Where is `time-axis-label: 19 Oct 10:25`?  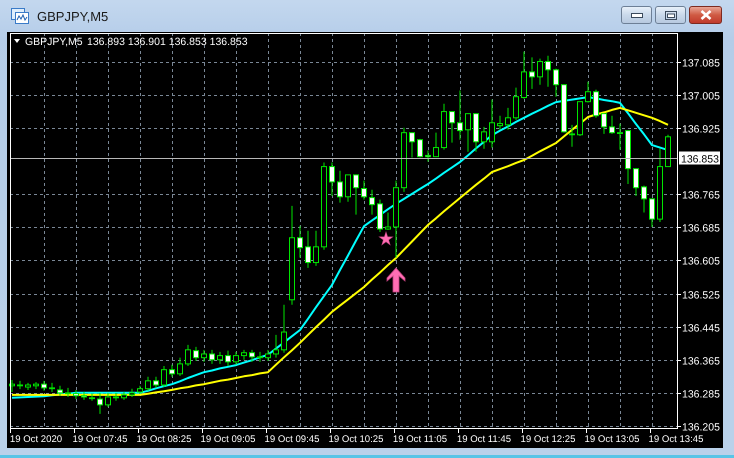 time-axis-label: 19 Oct 10:25 is located at coordinates (356, 439).